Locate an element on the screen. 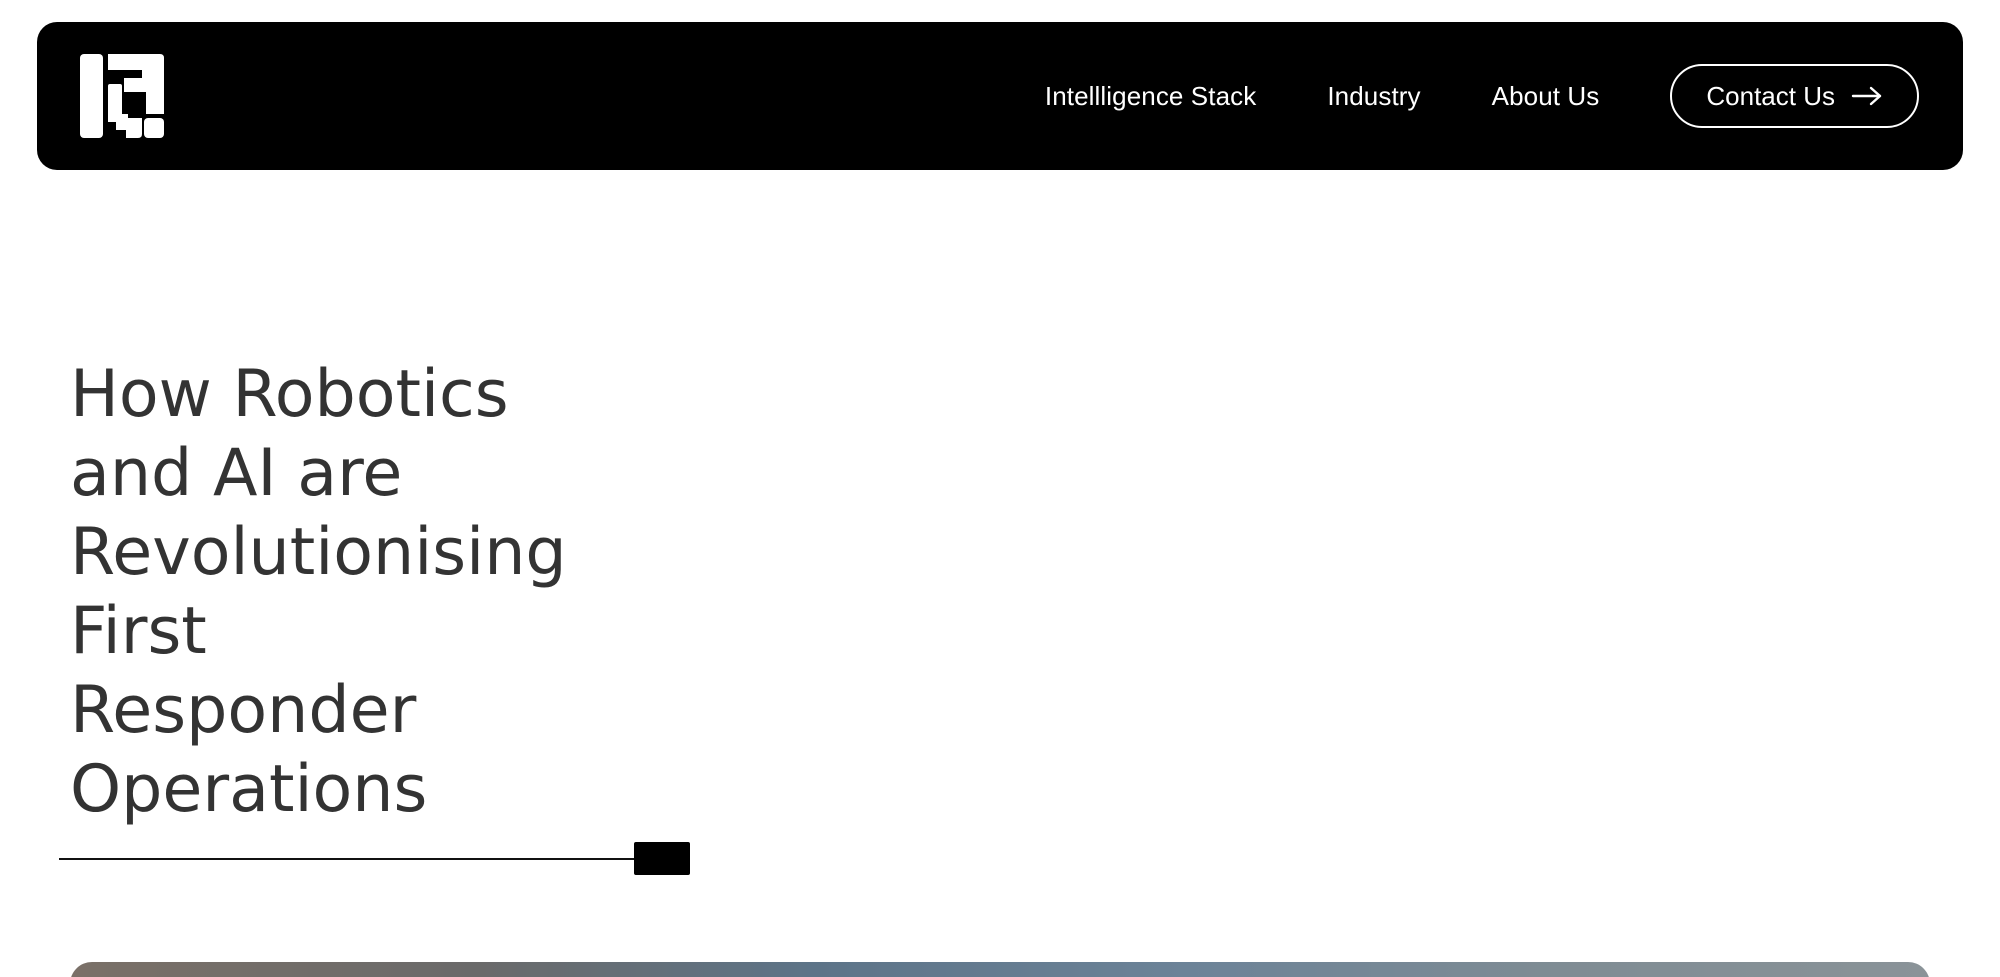  hero-title-line: and AI are is located at coordinates (236, 473).